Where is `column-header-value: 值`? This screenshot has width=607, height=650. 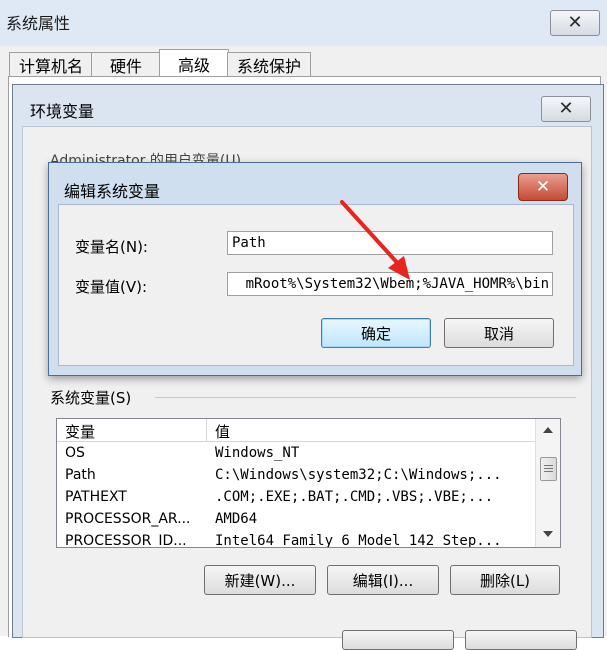
column-header-value: 值 is located at coordinates (222, 431).